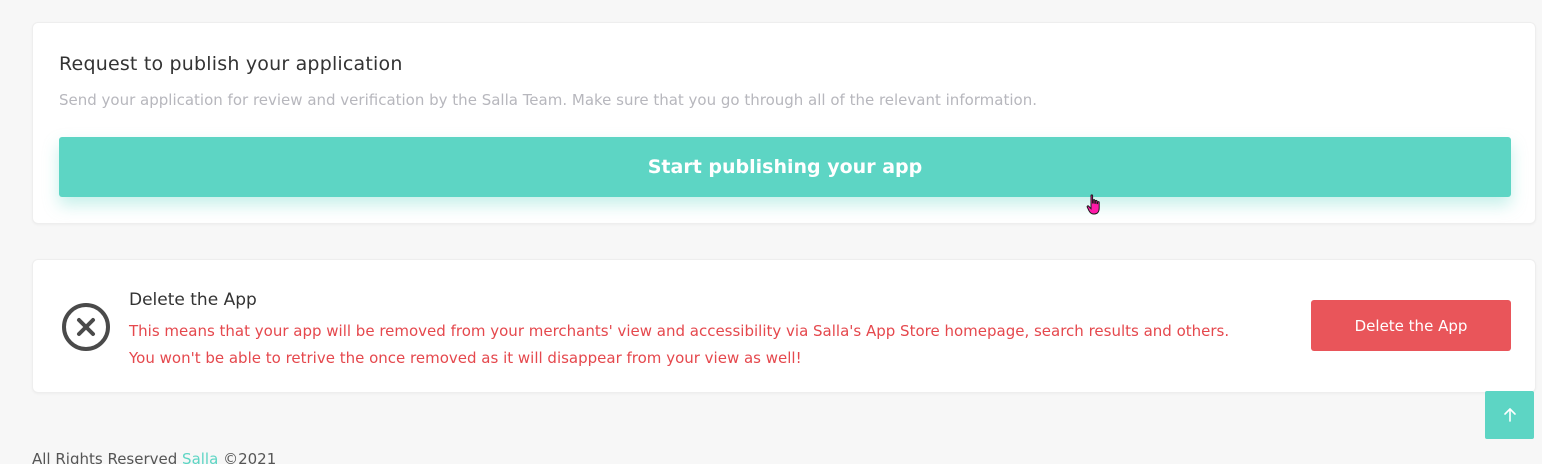 This screenshot has height=464, width=1542. Describe the element at coordinates (86, 327) in the screenshot. I see `circle-x-icon` at that location.